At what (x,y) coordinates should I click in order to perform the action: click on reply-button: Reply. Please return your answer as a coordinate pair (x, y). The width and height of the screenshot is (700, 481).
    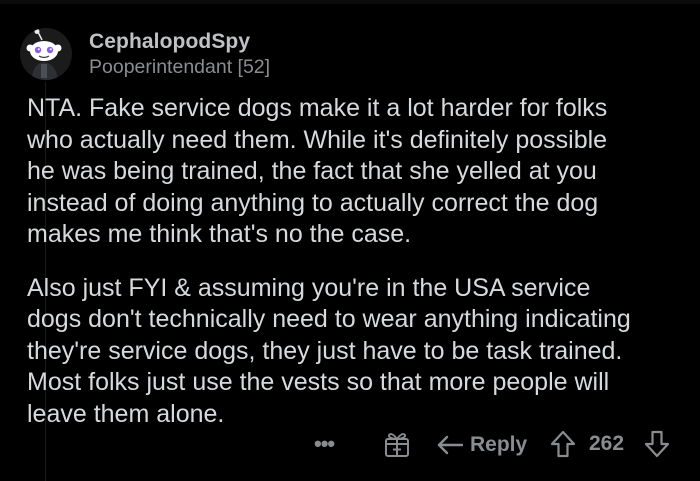
    Looking at the image, I should click on (481, 445).